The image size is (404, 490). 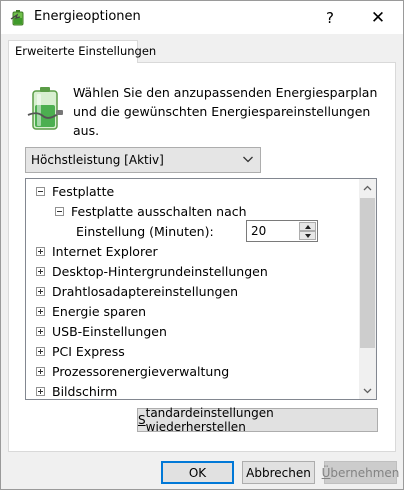 I want to click on battery-icon, so click(x=45, y=108).